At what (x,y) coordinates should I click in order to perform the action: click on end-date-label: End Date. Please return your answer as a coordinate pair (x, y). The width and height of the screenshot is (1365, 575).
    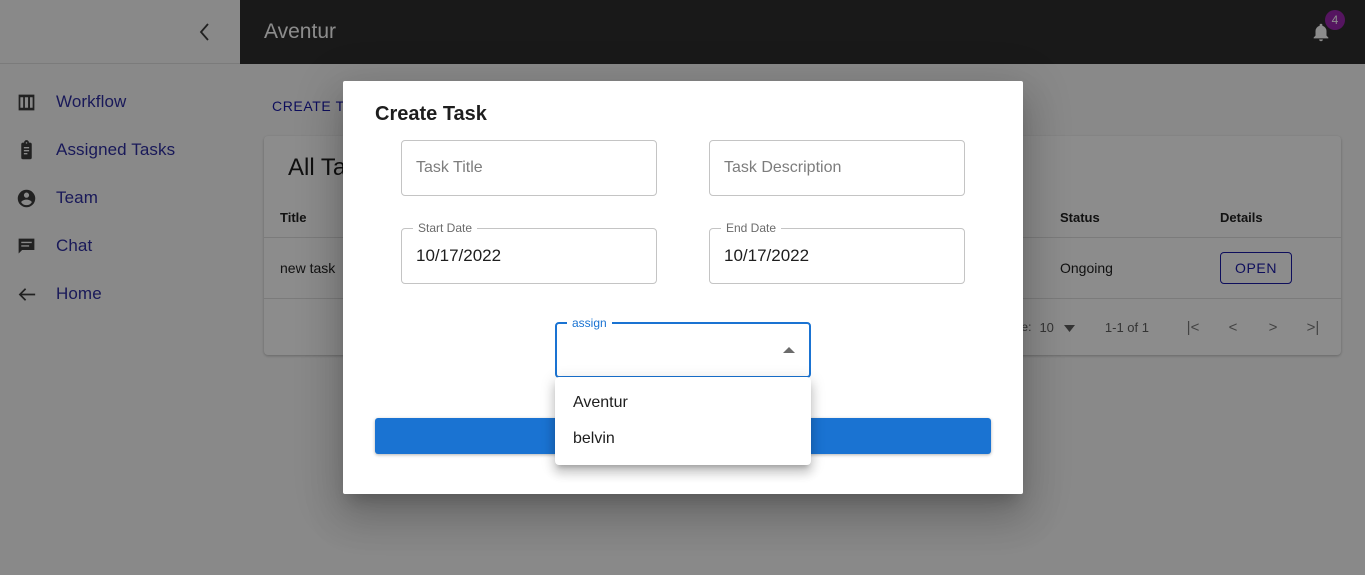
    Looking at the image, I should click on (751, 228).